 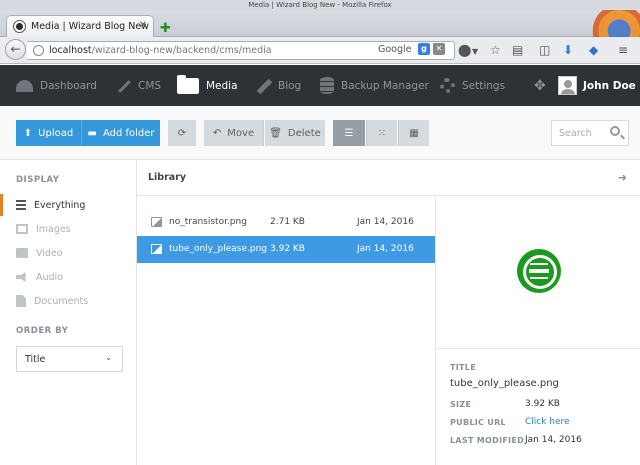 What do you see at coordinates (388, 178) in the screenshot?
I see `library-header: Library ➜` at bounding box center [388, 178].